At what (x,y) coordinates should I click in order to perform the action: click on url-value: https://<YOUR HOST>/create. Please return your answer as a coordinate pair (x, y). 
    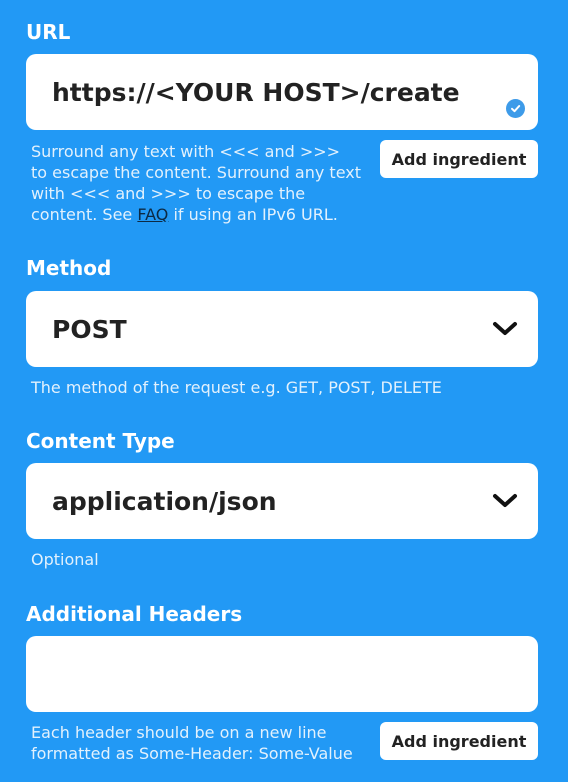
    Looking at the image, I should click on (256, 92).